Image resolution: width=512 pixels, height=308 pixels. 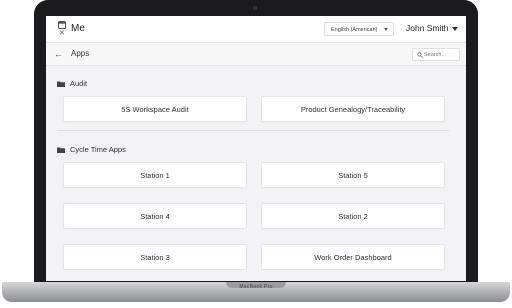 I want to click on section-header-cycle-time: Cycle Time Apps, so click(x=91, y=149).